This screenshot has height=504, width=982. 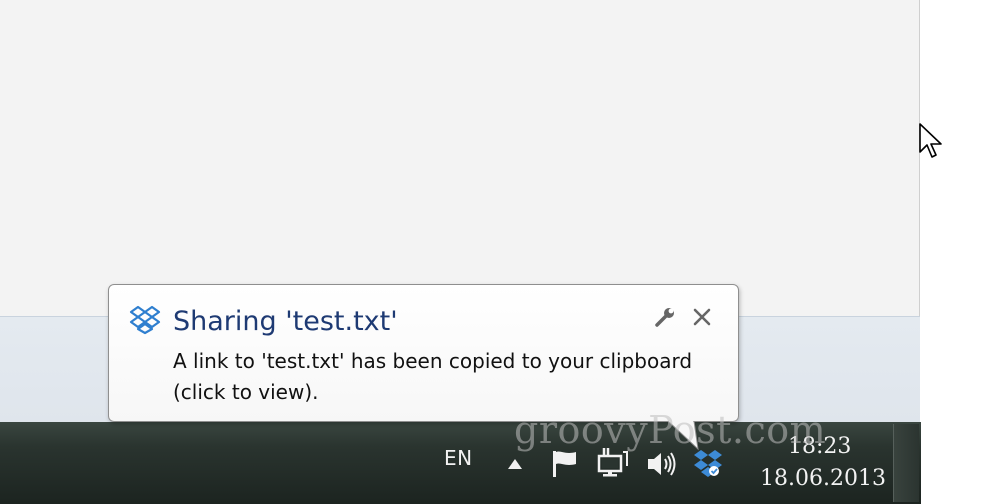 What do you see at coordinates (683, 436) in the screenshot?
I see `balloon-tail` at bounding box center [683, 436].